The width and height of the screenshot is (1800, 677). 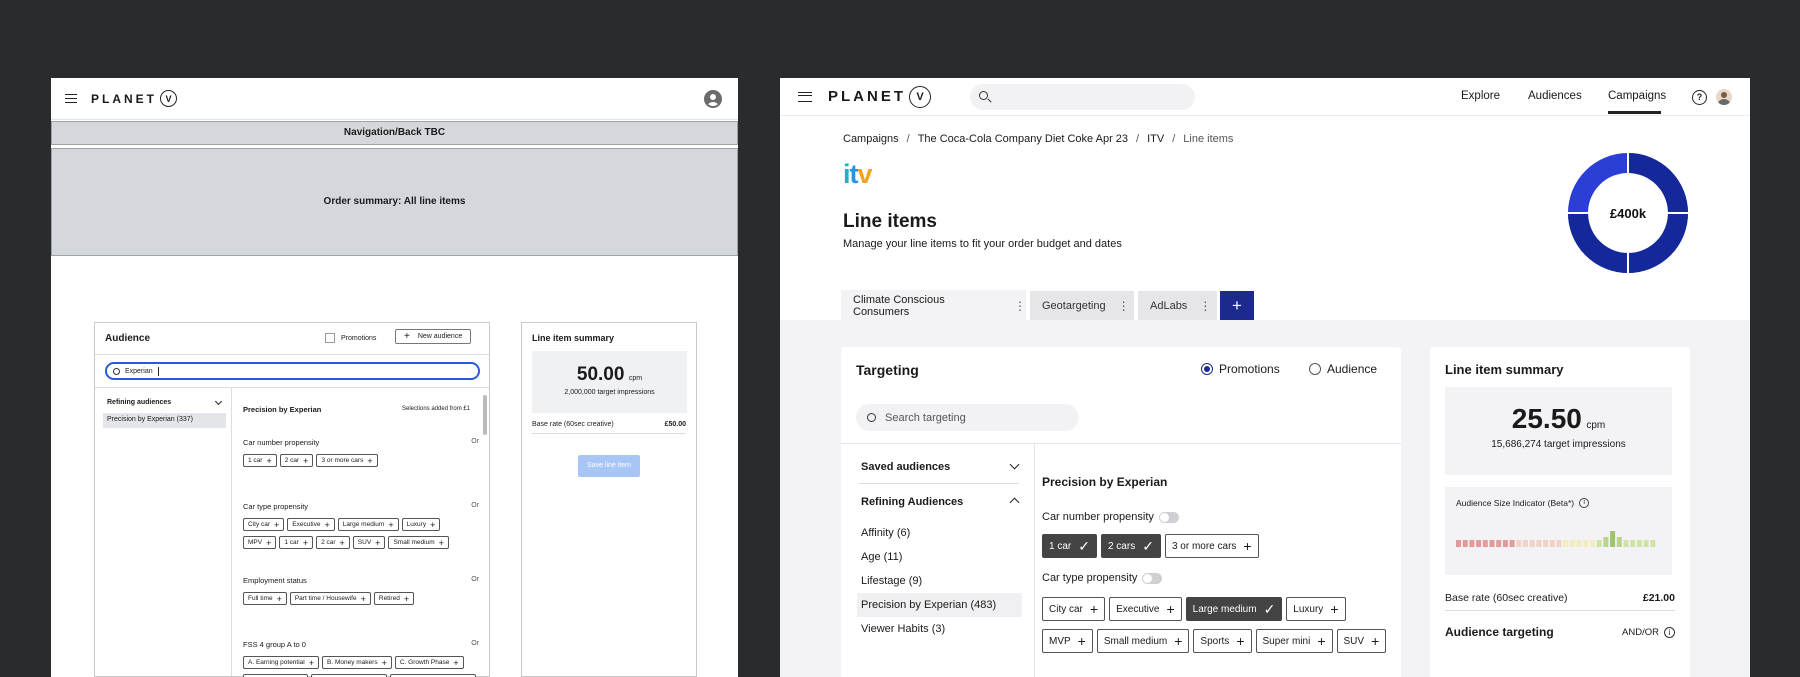 What do you see at coordinates (330, 338) in the screenshot?
I see `promotions-checkbox` at bounding box center [330, 338].